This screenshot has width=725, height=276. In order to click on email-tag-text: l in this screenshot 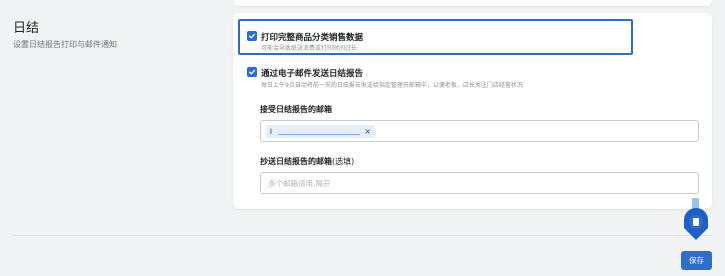, I will do `click(271, 131)`.